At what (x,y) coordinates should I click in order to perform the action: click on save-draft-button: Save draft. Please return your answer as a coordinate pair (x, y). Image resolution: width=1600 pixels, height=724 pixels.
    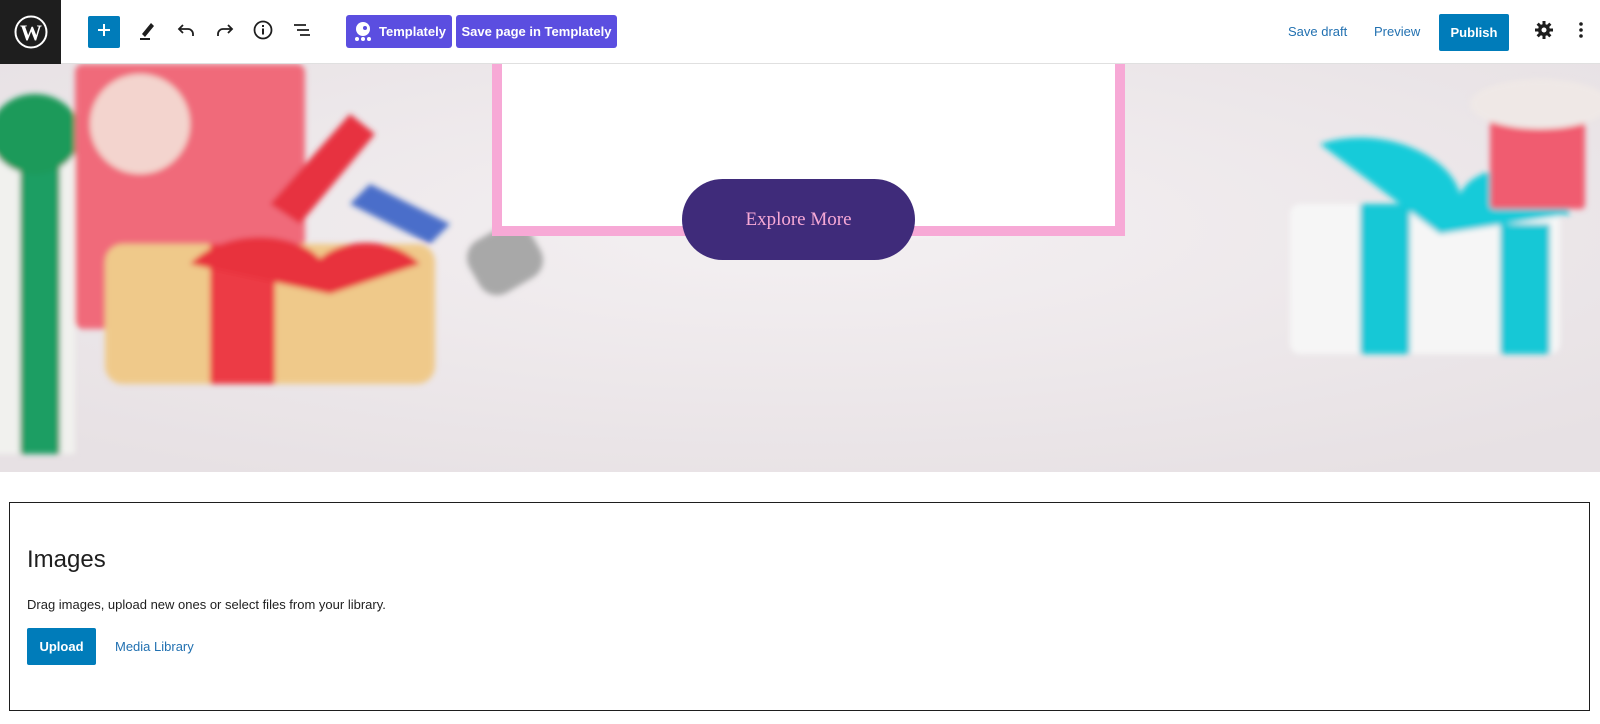
    Looking at the image, I should click on (1317, 31).